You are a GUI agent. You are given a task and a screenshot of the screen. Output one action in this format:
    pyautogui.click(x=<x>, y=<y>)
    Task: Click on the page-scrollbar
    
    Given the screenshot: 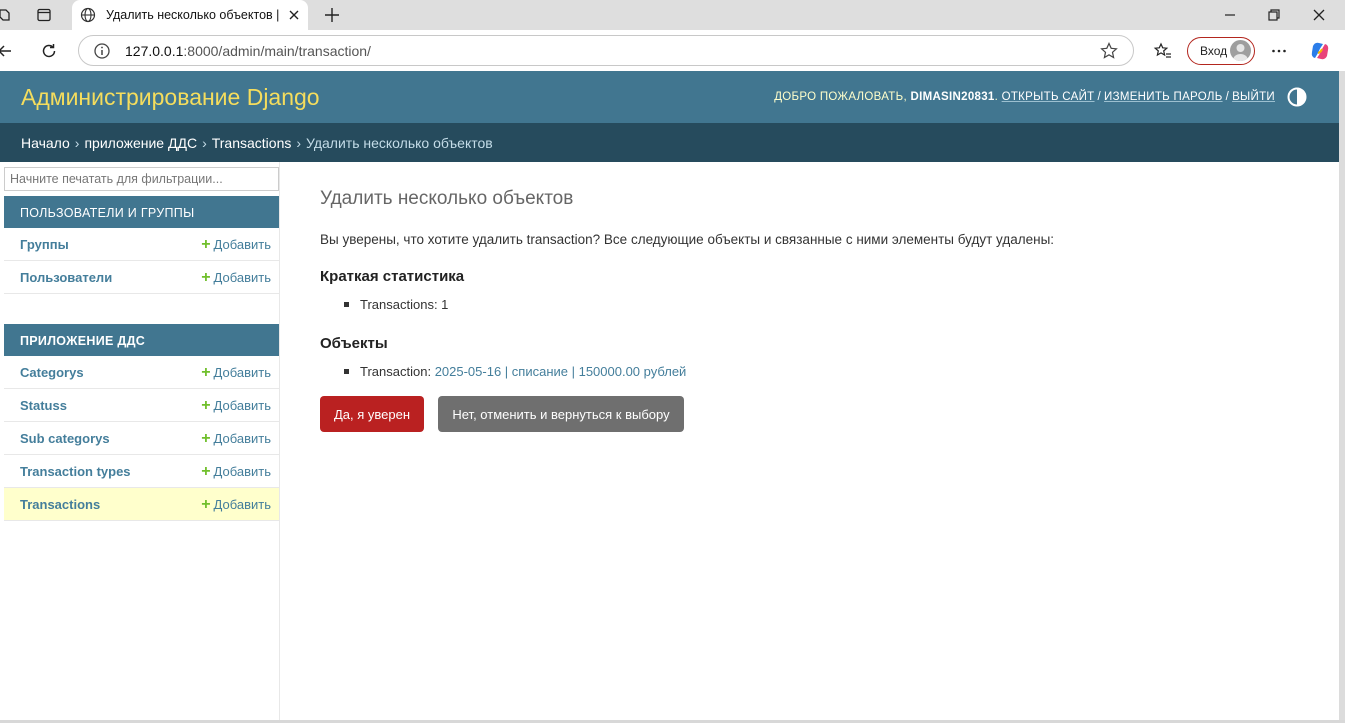 What is the action you would take?
    pyautogui.click(x=1342, y=397)
    